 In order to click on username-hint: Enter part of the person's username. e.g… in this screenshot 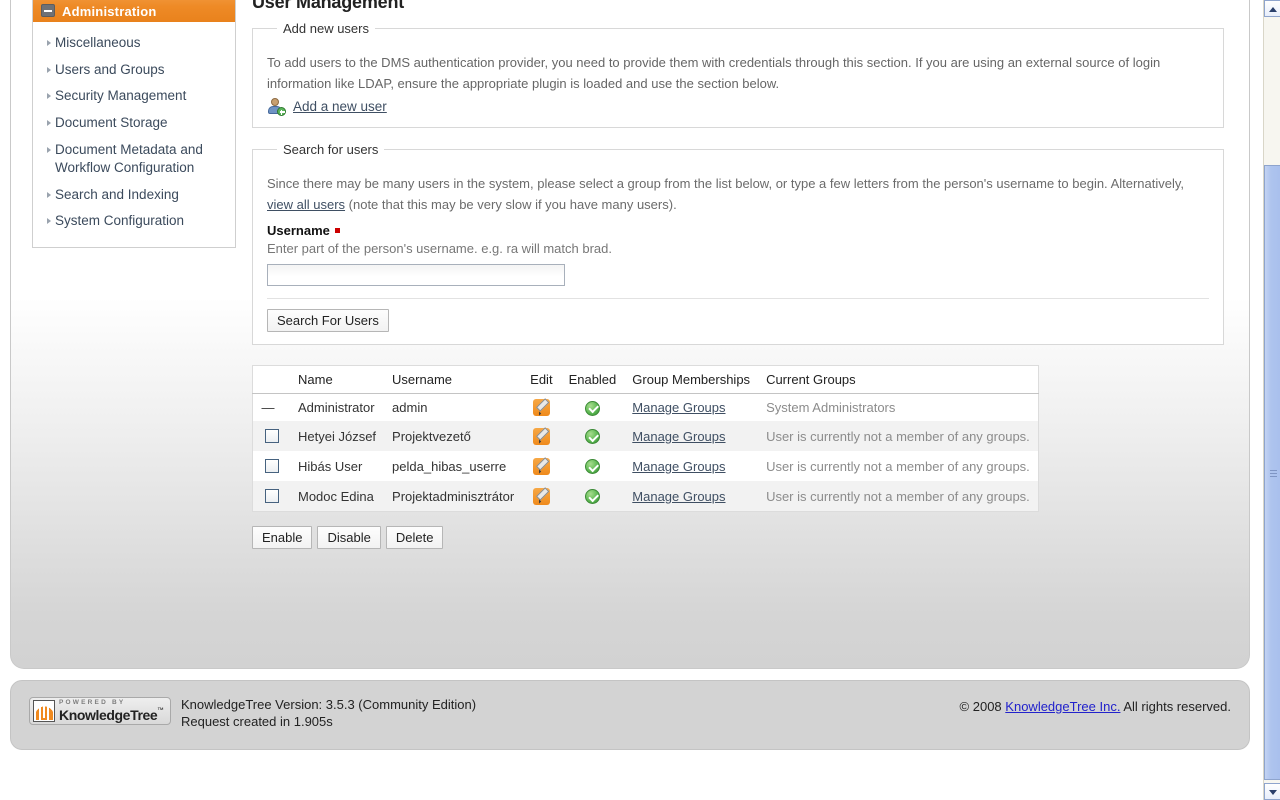, I will do `click(439, 249)`.